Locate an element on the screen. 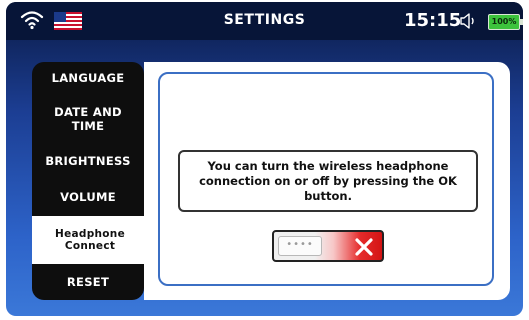  menu-item-label: DATE AND TIME is located at coordinates (88, 119).